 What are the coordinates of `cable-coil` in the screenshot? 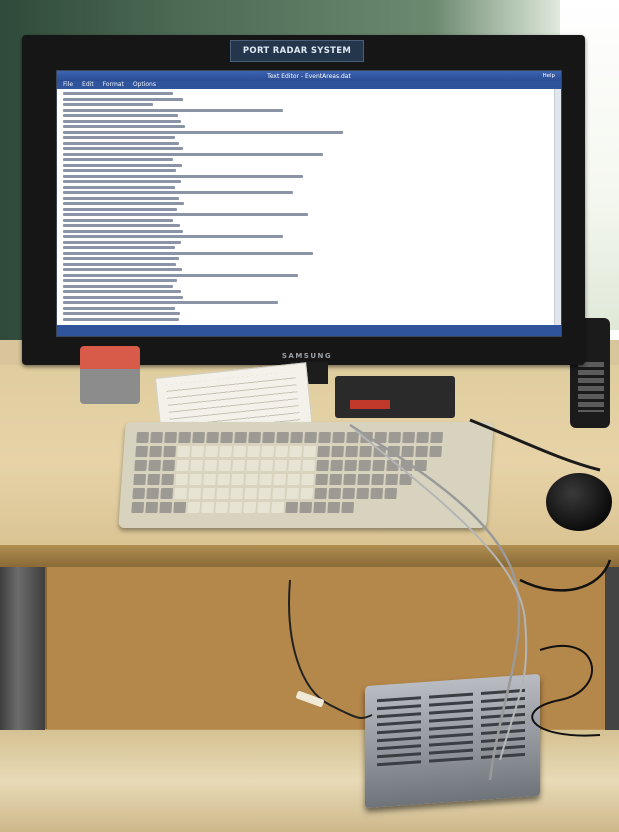 It's located at (566, 690).